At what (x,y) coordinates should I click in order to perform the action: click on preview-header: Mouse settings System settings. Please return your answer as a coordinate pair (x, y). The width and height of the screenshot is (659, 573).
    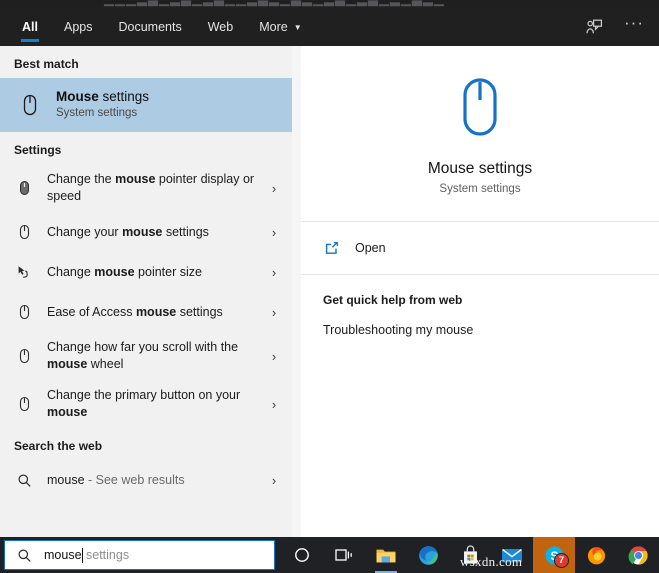
    Looking at the image, I should click on (480, 120).